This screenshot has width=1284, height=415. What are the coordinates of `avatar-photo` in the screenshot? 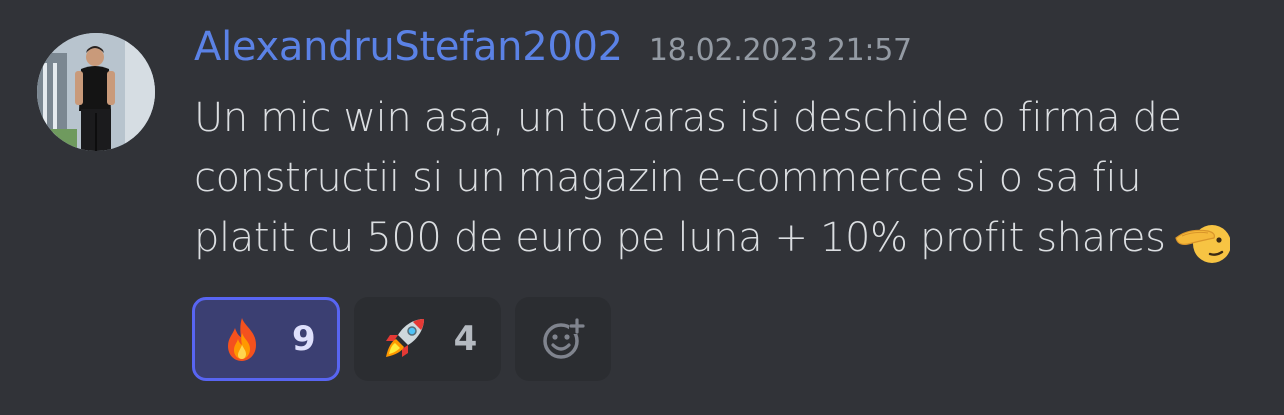 It's located at (96, 92).